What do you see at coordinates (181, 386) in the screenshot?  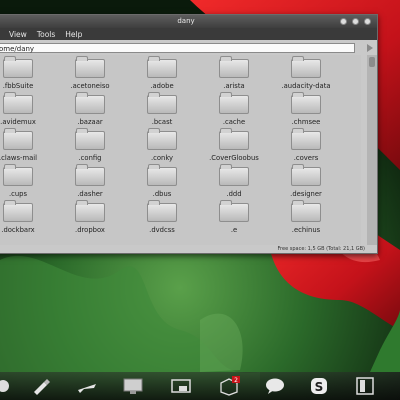 I see `screen-icon` at bounding box center [181, 386].